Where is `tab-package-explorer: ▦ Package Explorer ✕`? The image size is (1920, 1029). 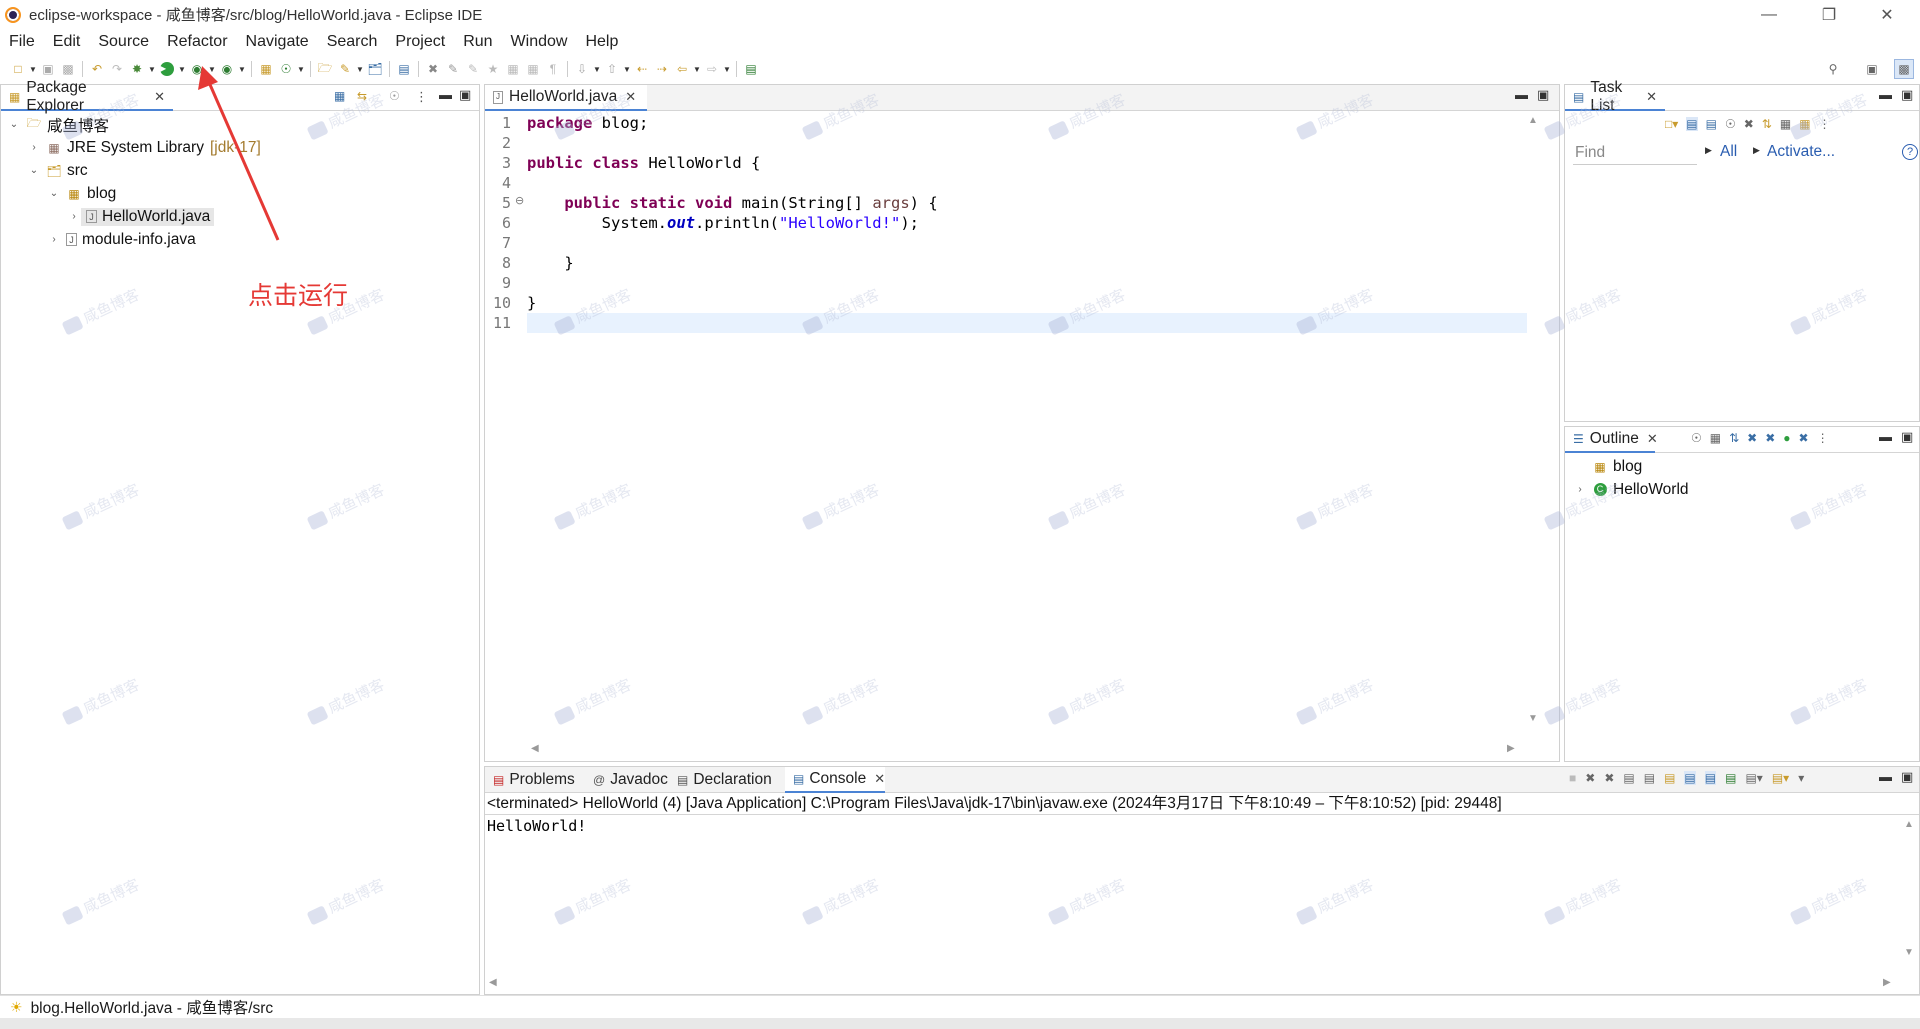
tab-package-explorer: ▦ Package Explorer ✕ is located at coordinates (87, 96).